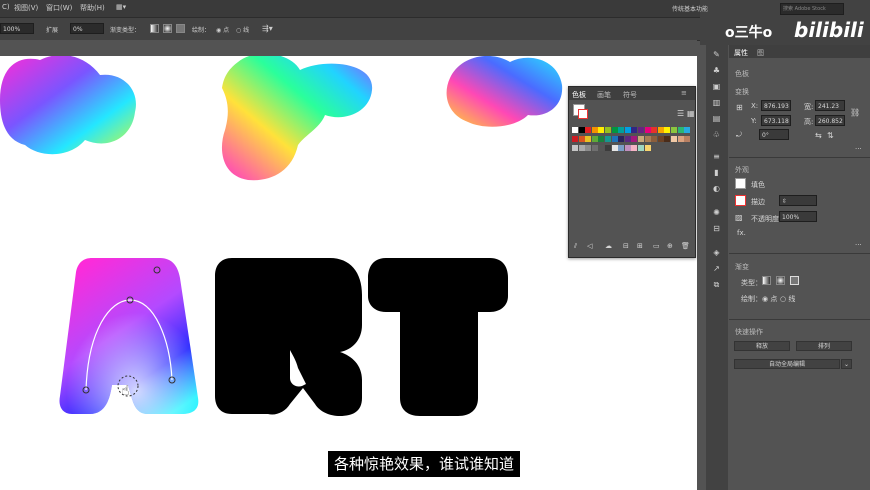  What do you see at coordinates (760, 53) in the screenshot?
I see `tab-layers: 图` at bounding box center [760, 53].